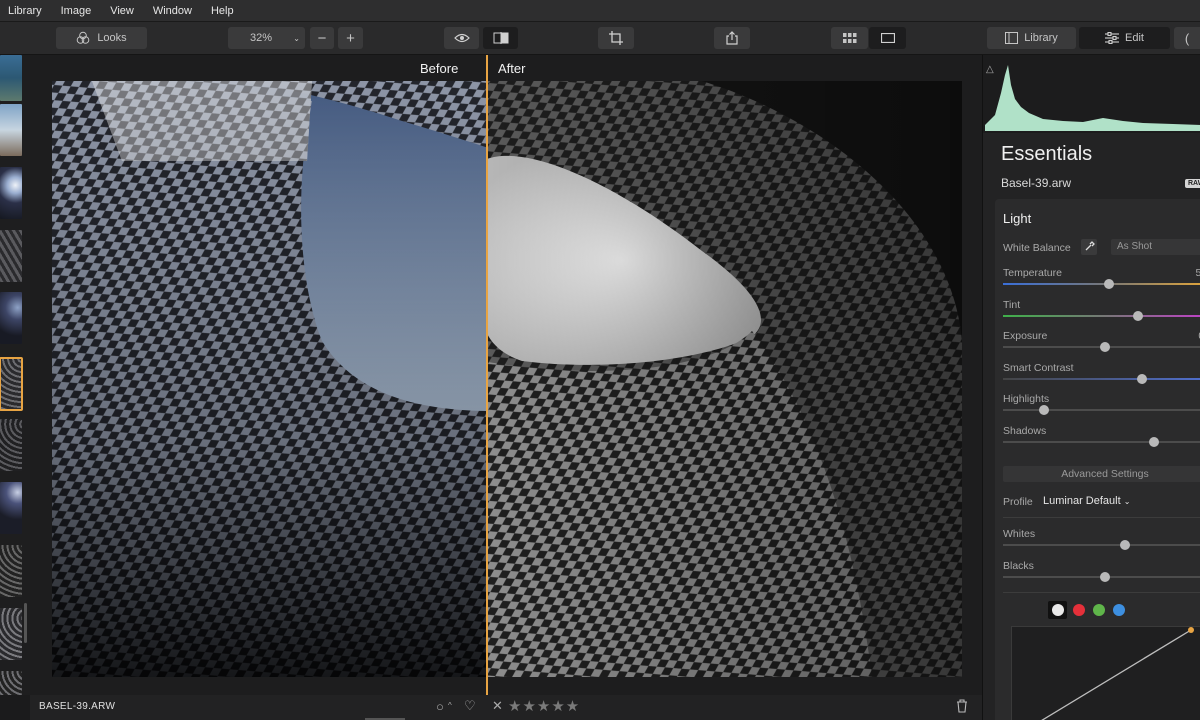  What do you see at coordinates (11, 384) in the screenshot?
I see `thumbnail-selected` at bounding box center [11, 384].